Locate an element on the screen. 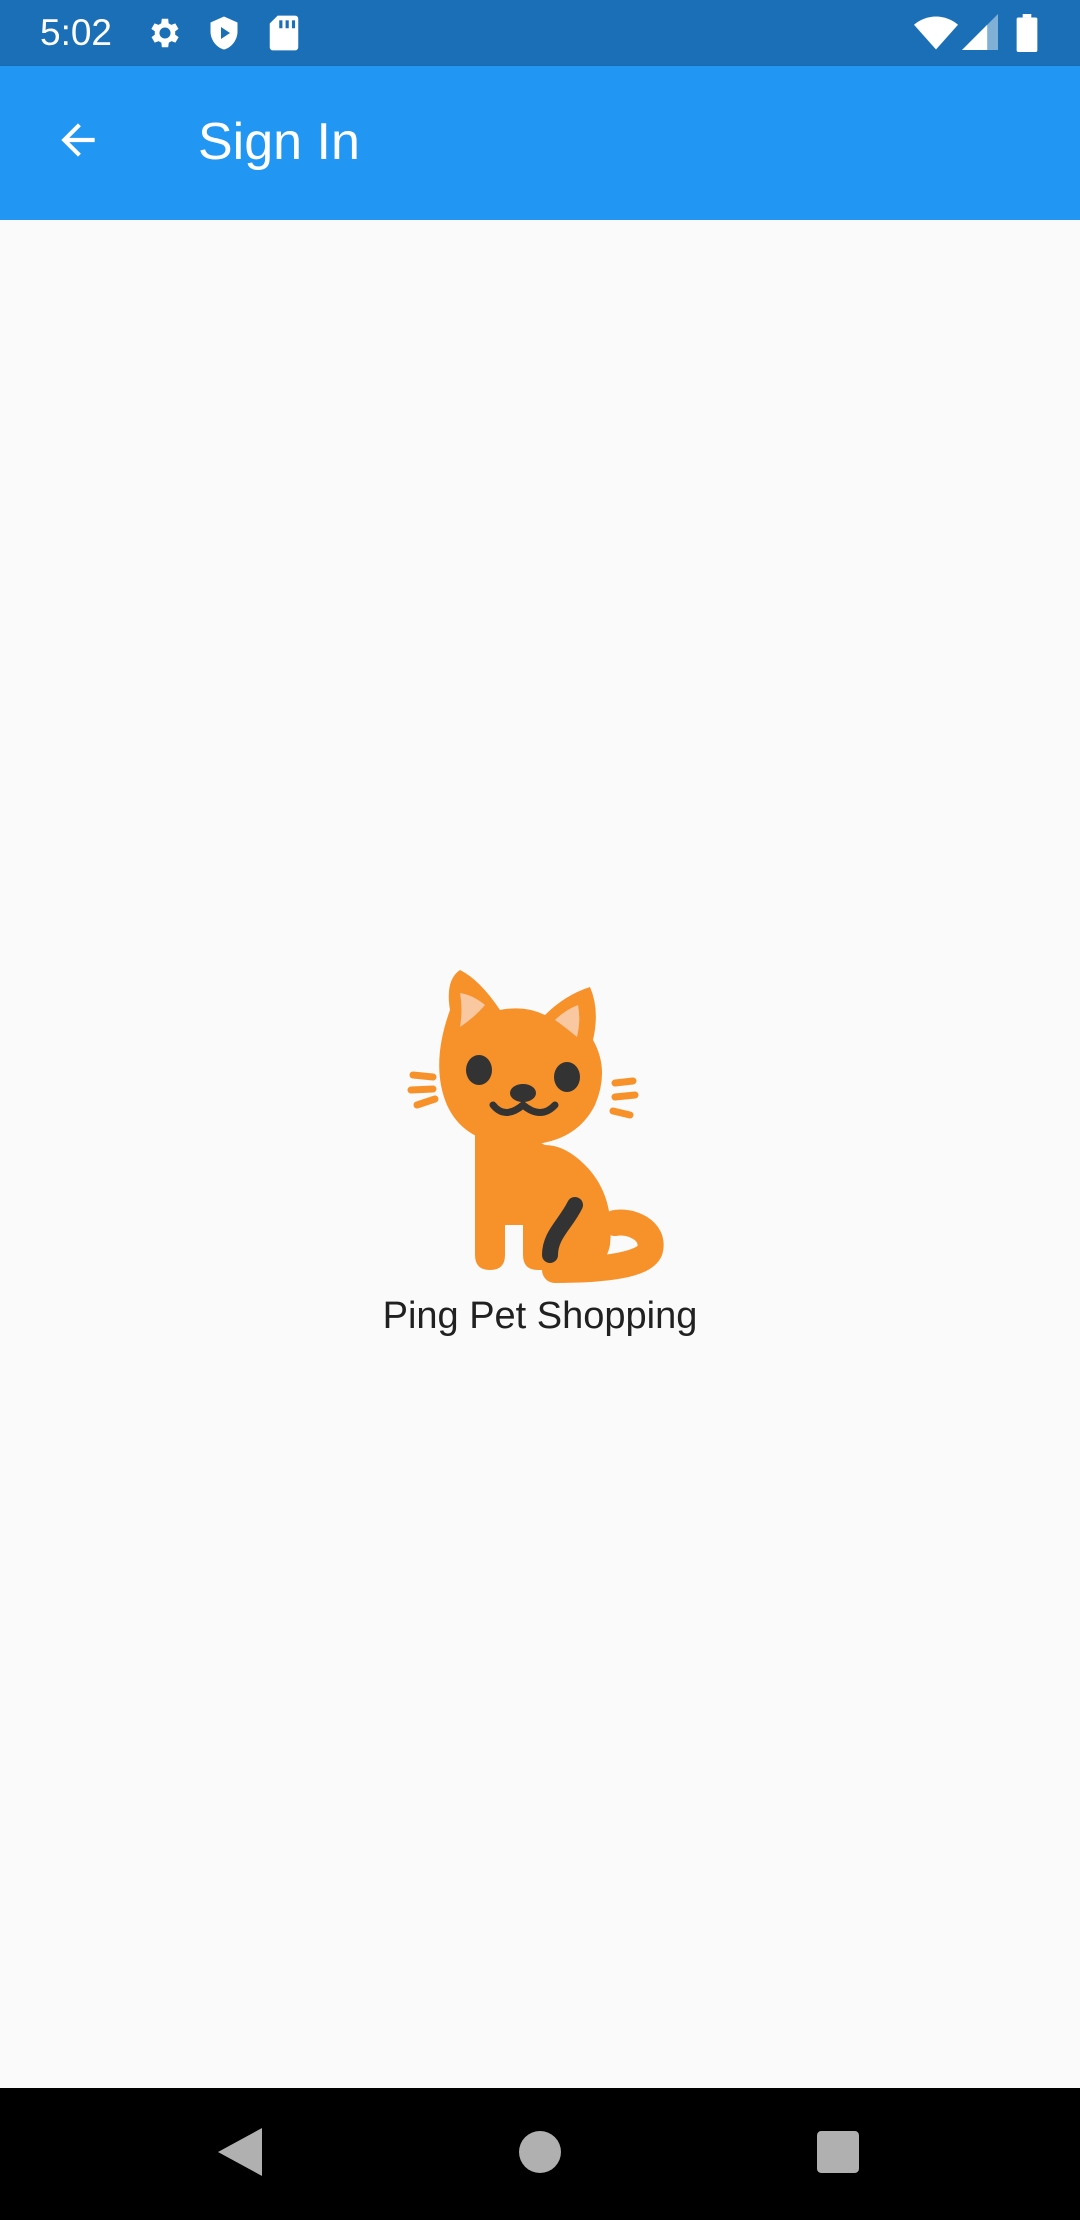  status-bar: 5:02 is located at coordinates (540, 33).